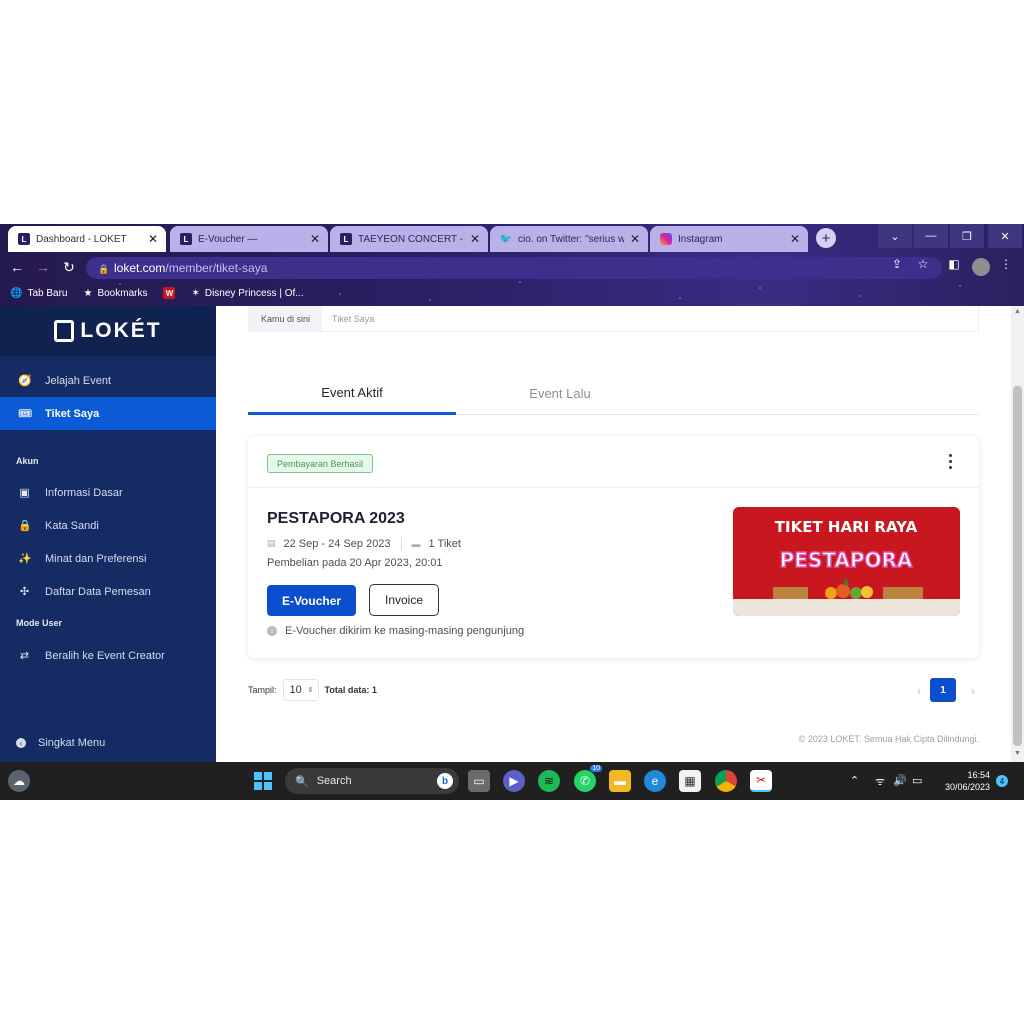 The height and width of the screenshot is (1024, 1024). Describe the element at coordinates (352, 393) in the screenshot. I see `tab-event-aktif: Event Aktif` at that location.